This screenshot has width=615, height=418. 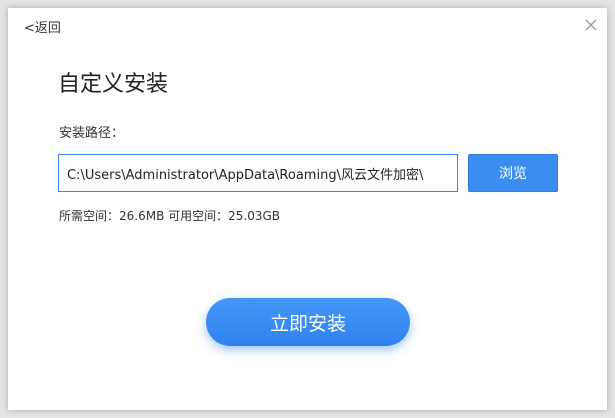 What do you see at coordinates (42, 26) in the screenshot?
I see `back-button: <返回` at bounding box center [42, 26].